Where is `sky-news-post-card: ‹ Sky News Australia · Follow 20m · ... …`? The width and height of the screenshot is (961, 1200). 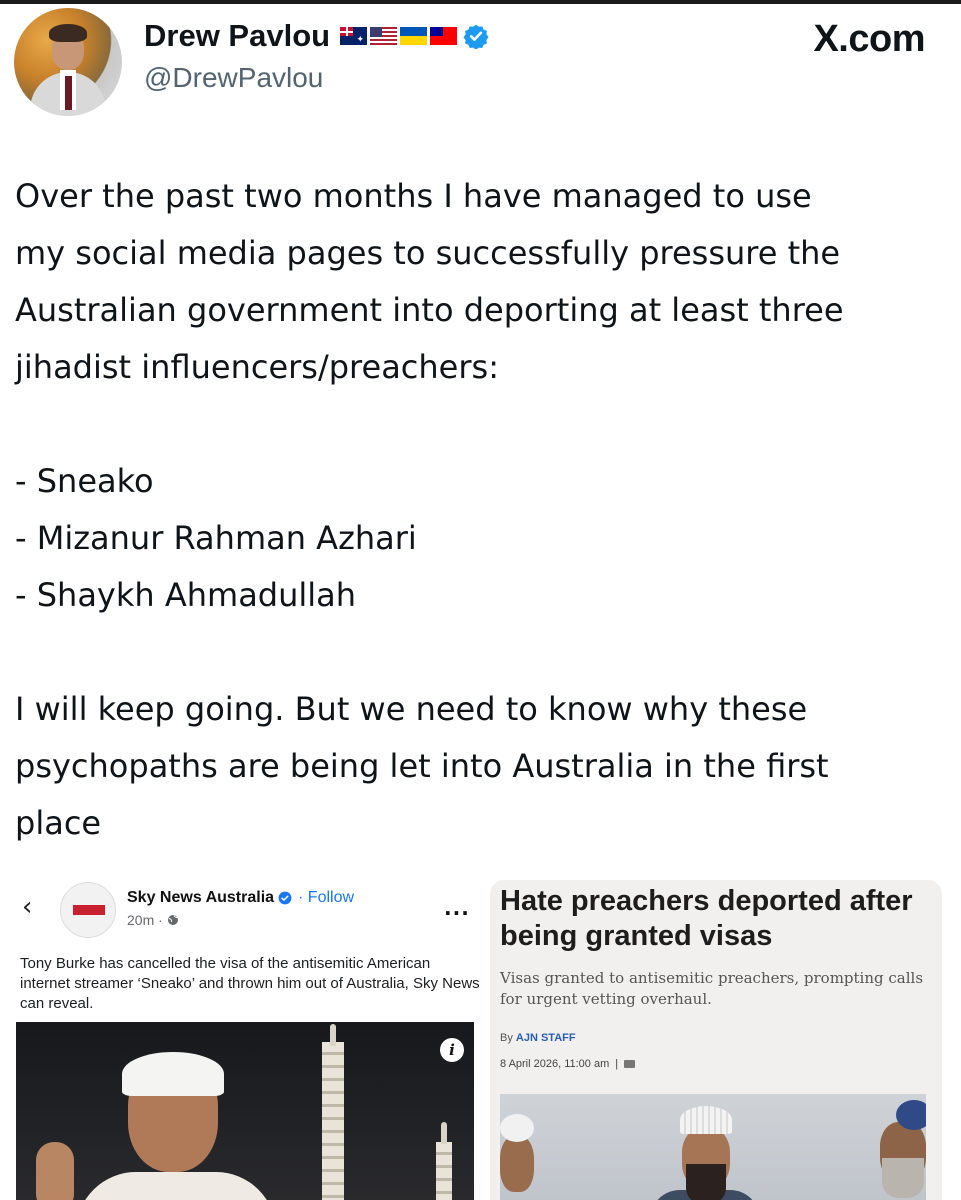
sky-news-post-card: ‹ Sky News Australia · Follow 20m · ... … is located at coordinates (249, 1038).